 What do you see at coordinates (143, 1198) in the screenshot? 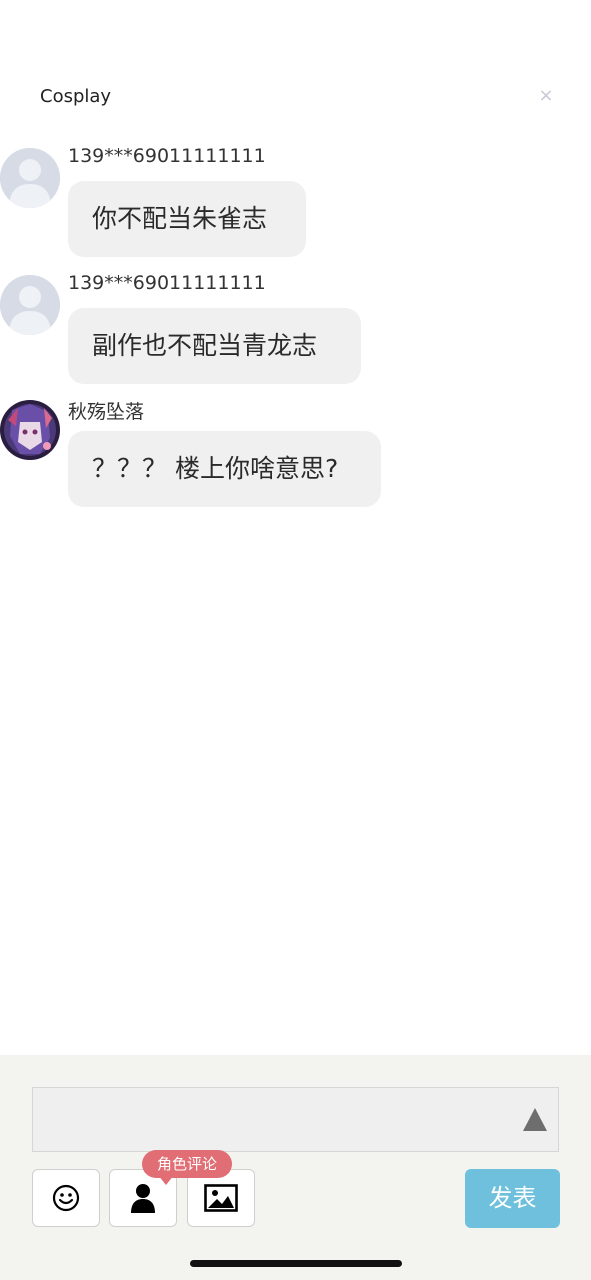
I see `person-icon` at bounding box center [143, 1198].